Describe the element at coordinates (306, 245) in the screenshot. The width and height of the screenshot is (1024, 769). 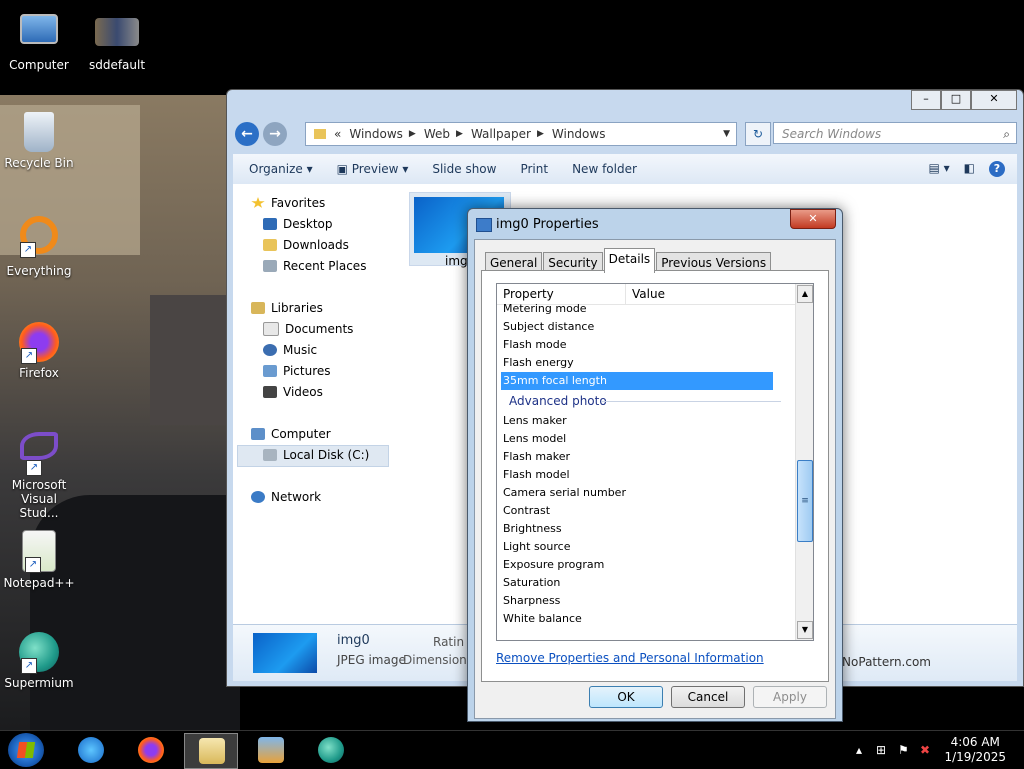
I see `nav-downloads: Downloads` at that location.